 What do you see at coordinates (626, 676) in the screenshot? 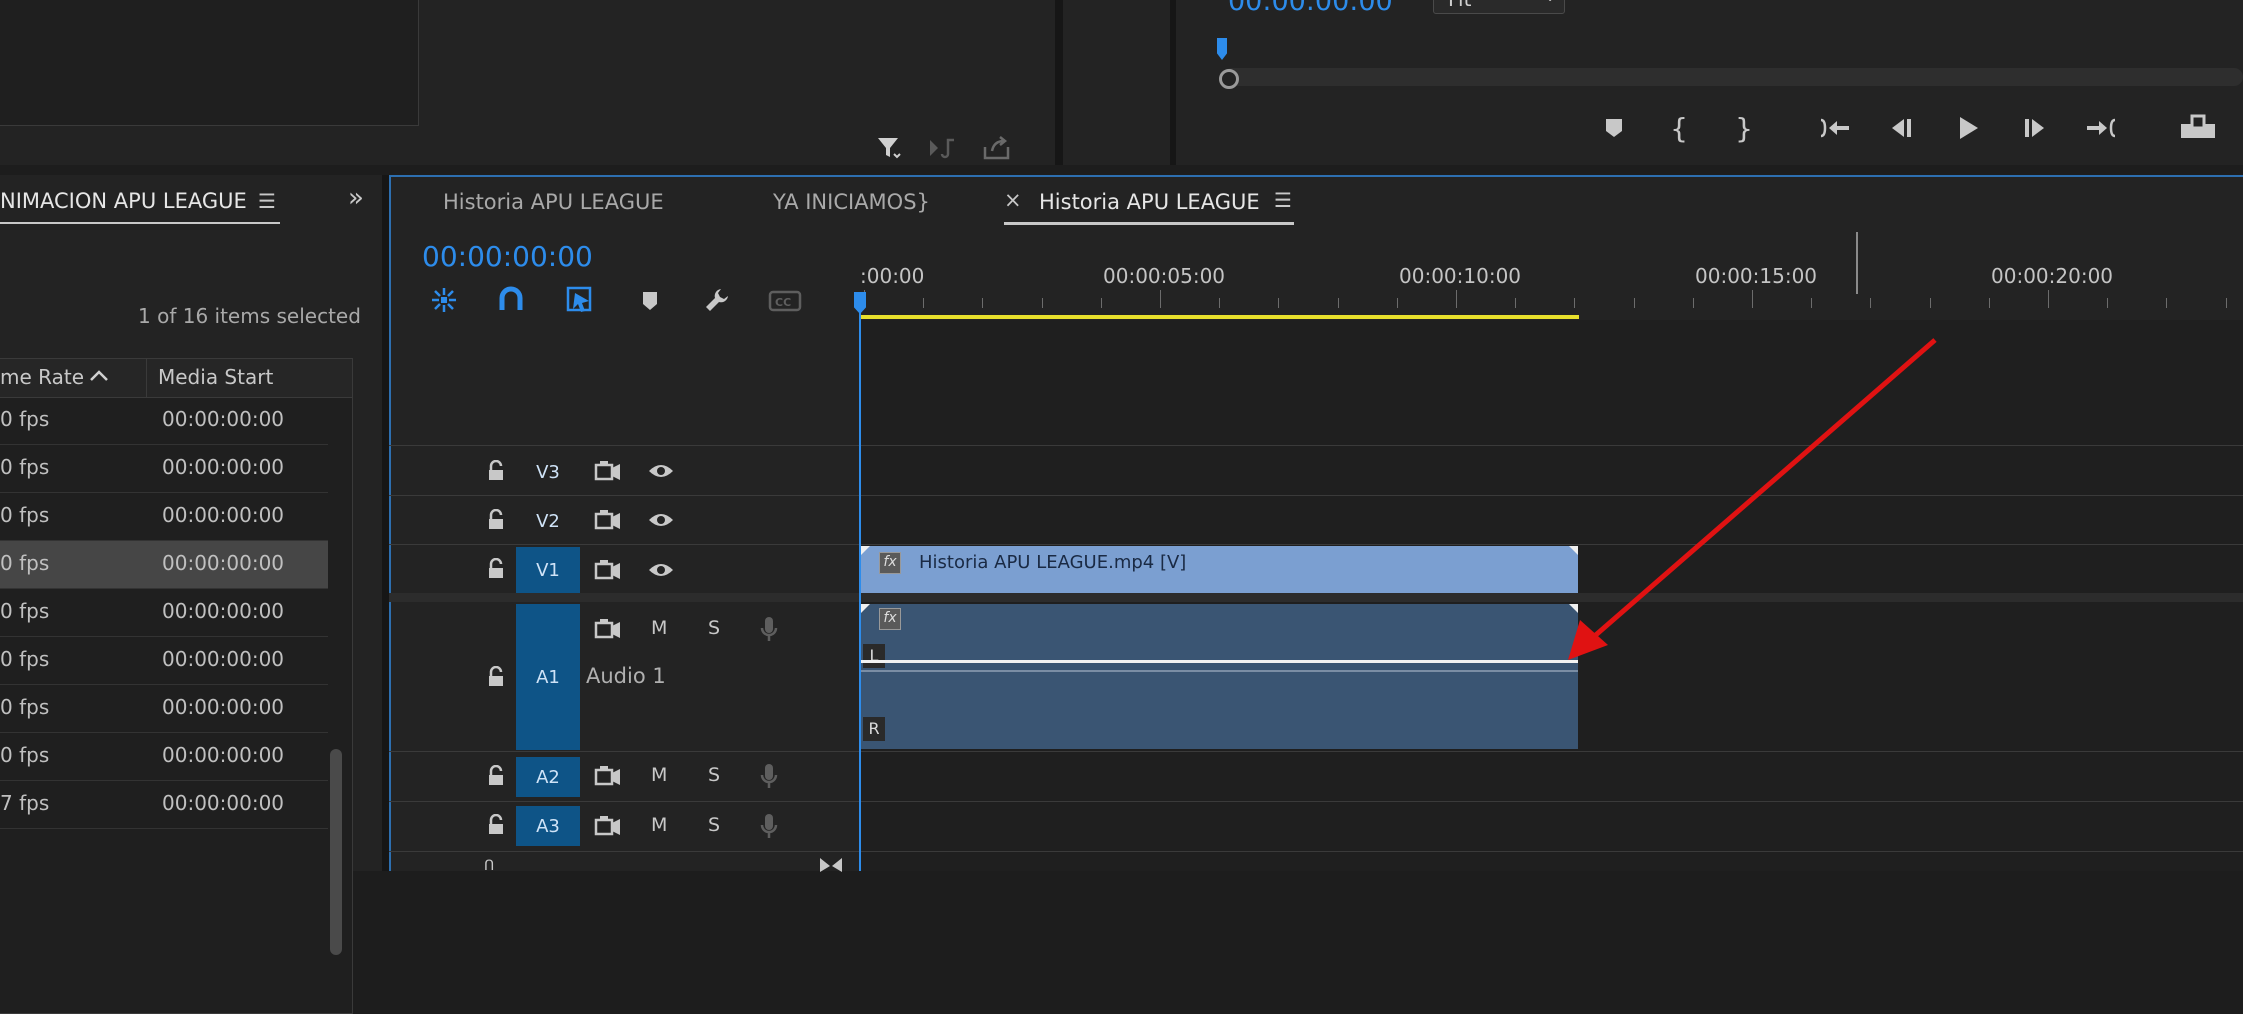
I see `audio-1-name: Audio 1` at bounding box center [626, 676].